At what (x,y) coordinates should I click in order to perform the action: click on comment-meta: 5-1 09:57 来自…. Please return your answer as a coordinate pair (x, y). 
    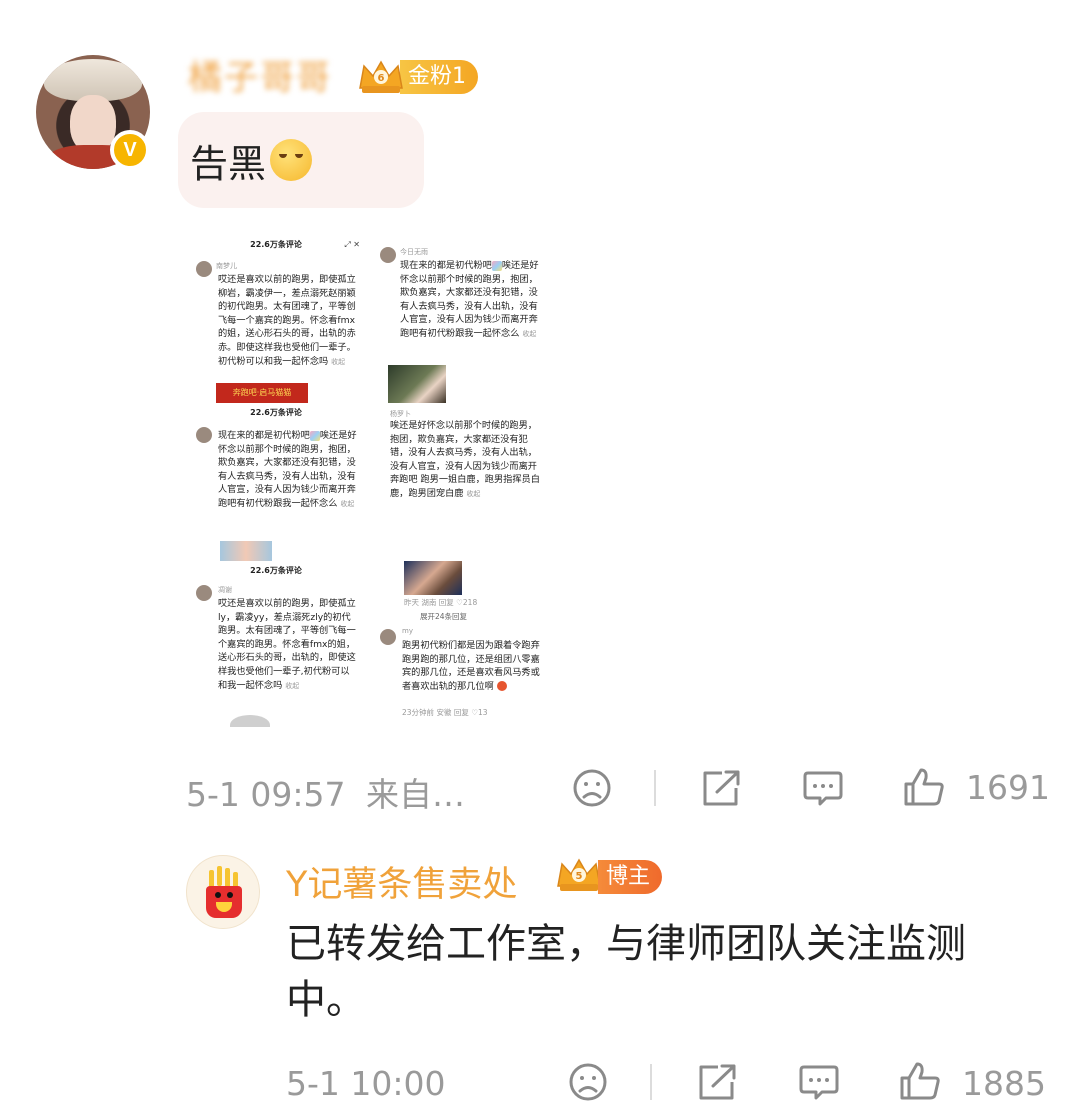
    Looking at the image, I should click on (325, 792).